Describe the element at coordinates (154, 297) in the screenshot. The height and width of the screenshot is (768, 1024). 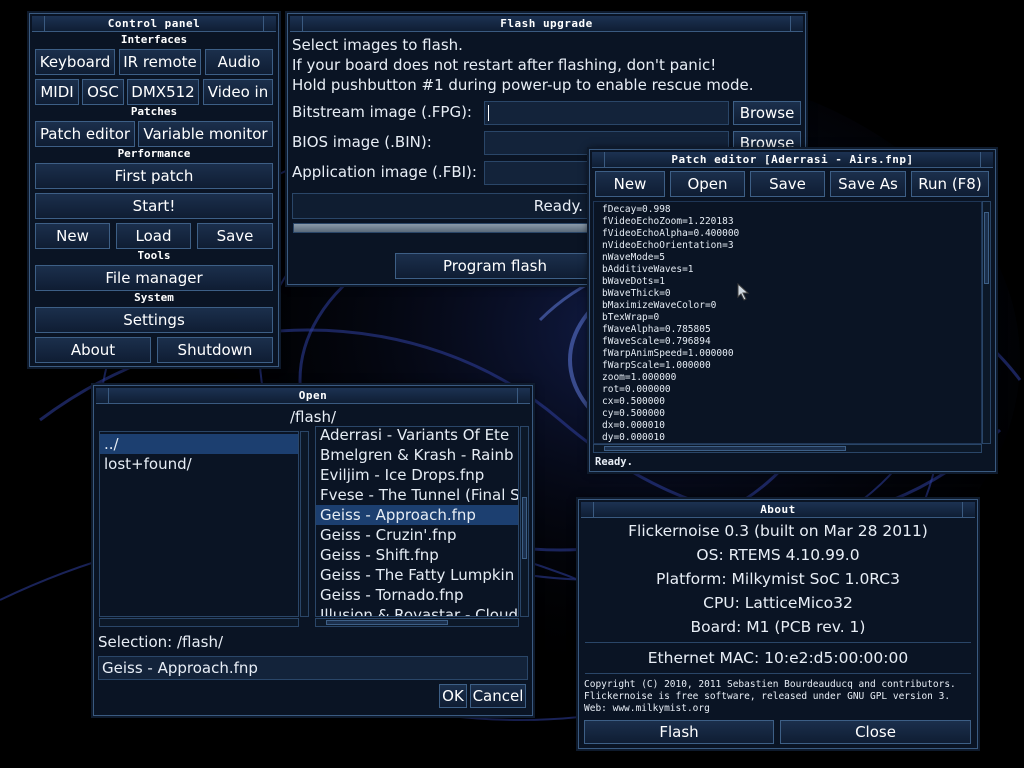
I see `section-system: System` at that location.